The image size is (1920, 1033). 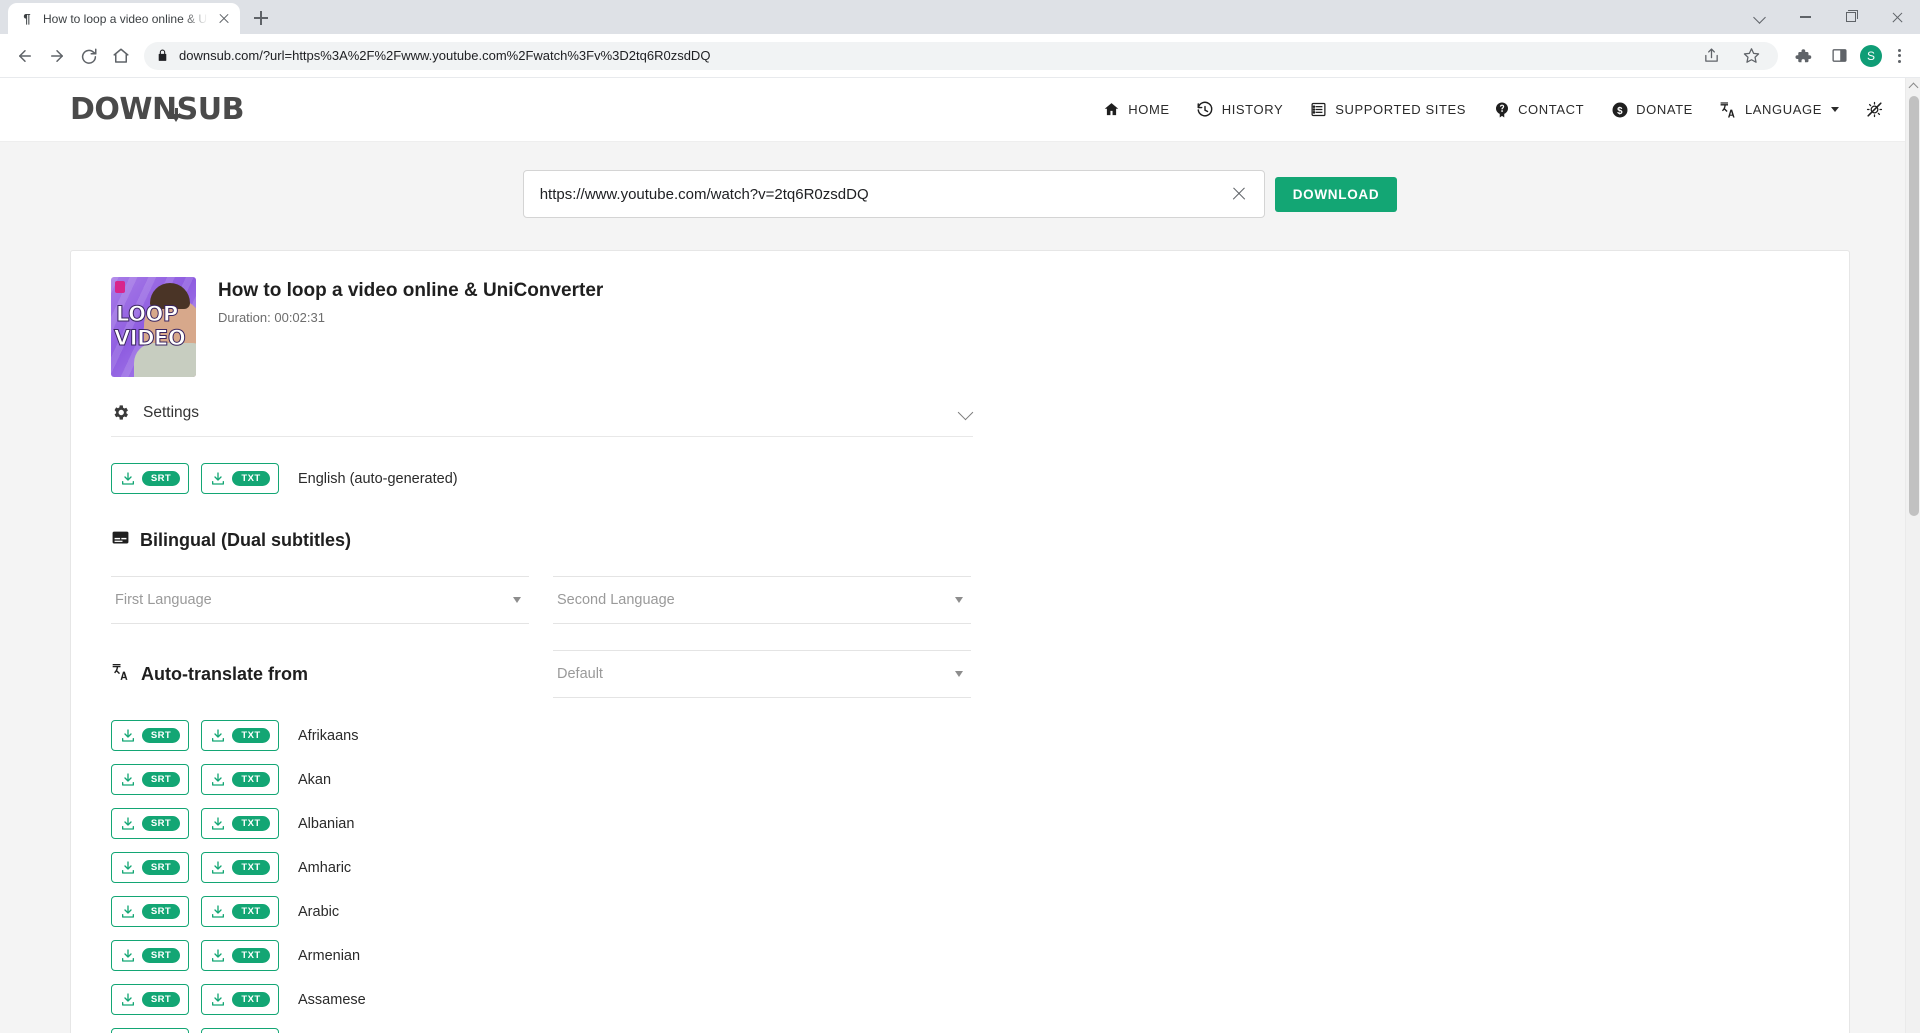 I want to click on new-tab-button, so click(x=261, y=18).